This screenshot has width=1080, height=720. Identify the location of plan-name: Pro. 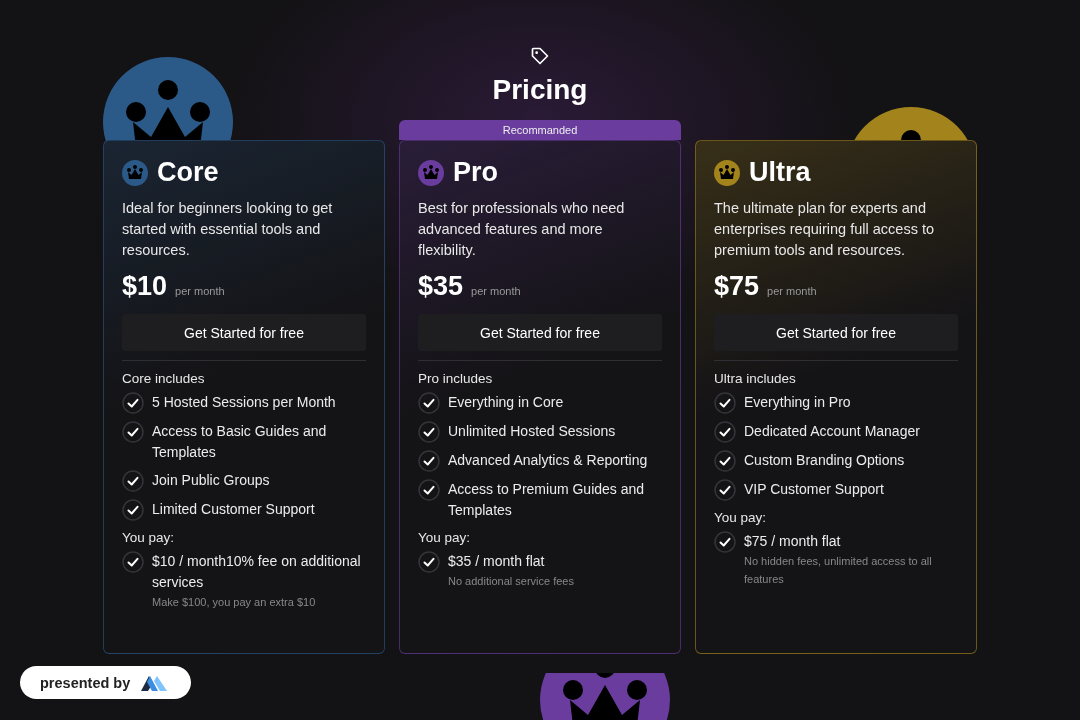
(475, 172).